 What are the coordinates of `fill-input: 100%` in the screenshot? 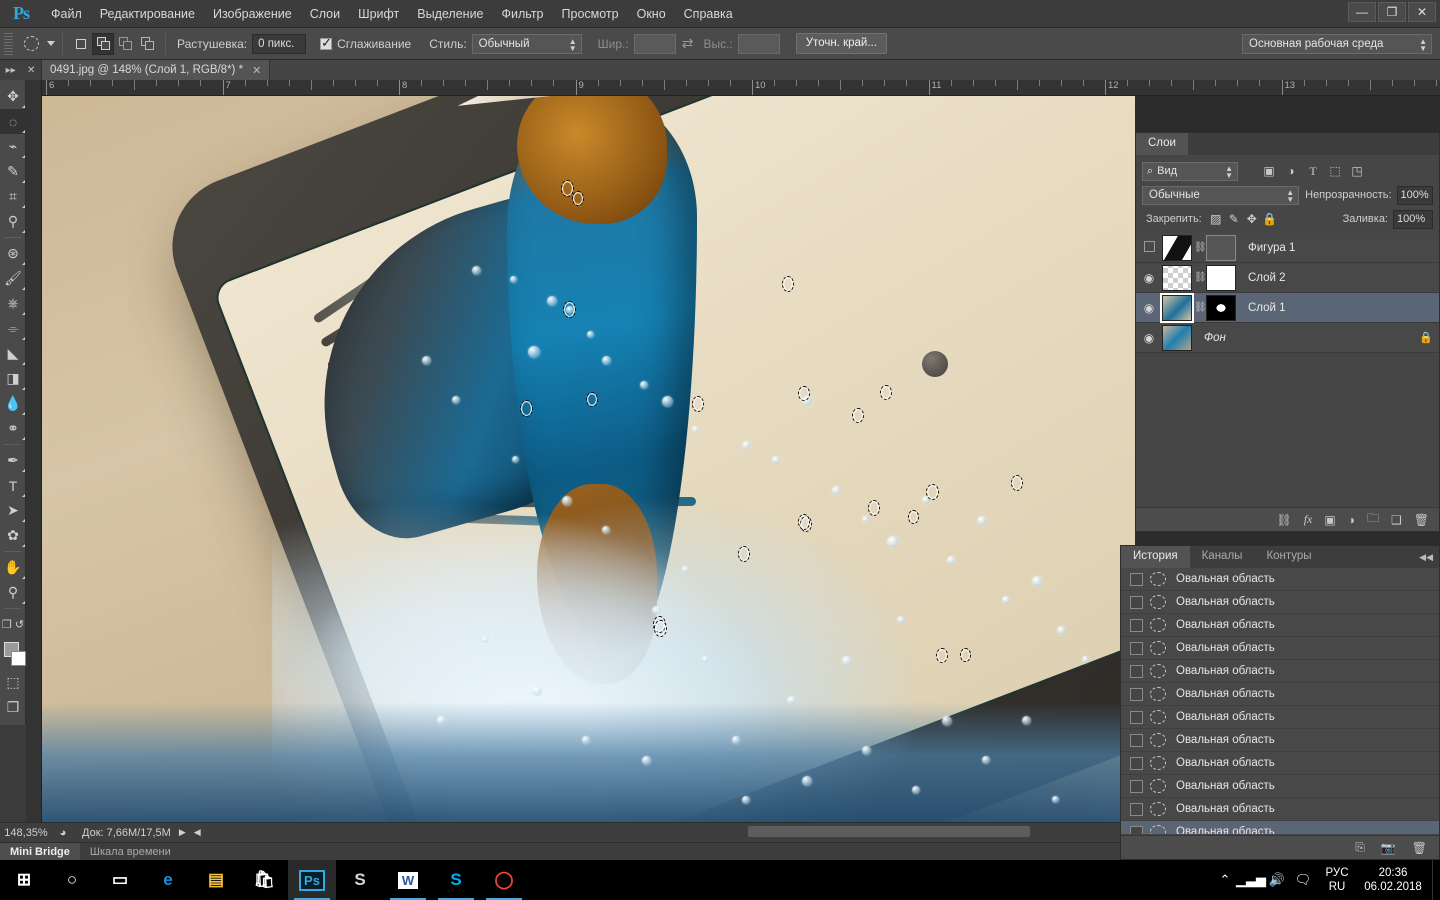 It's located at (1413, 219).